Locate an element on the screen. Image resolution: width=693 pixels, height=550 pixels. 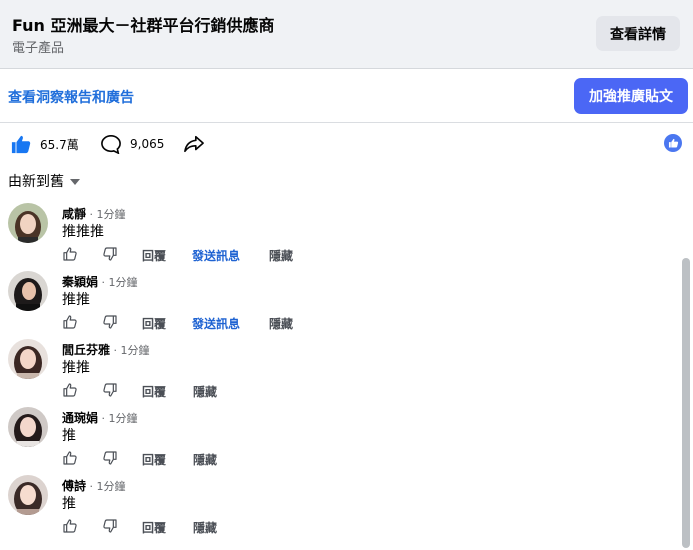
view-details-button: 查看詳情 is located at coordinates (638, 33).